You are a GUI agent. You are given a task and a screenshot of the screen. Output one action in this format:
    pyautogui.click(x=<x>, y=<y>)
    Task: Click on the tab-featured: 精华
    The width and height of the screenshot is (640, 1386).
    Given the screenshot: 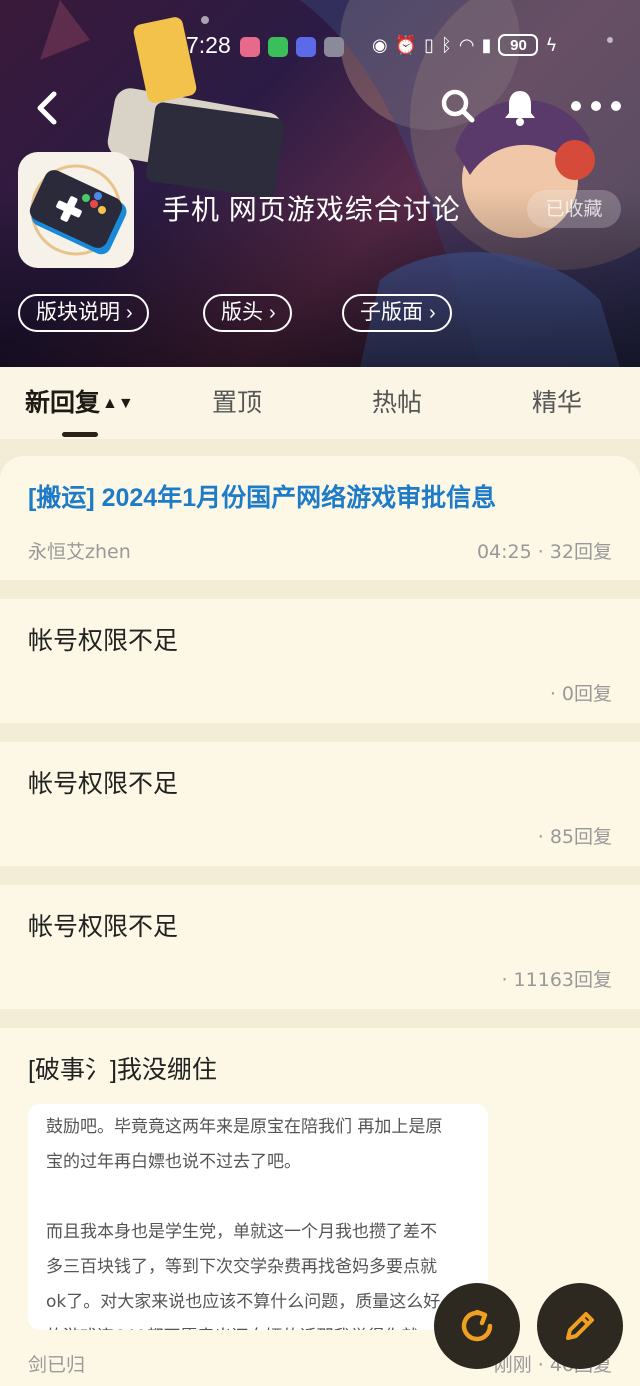 What is the action you would take?
    pyautogui.click(x=557, y=401)
    